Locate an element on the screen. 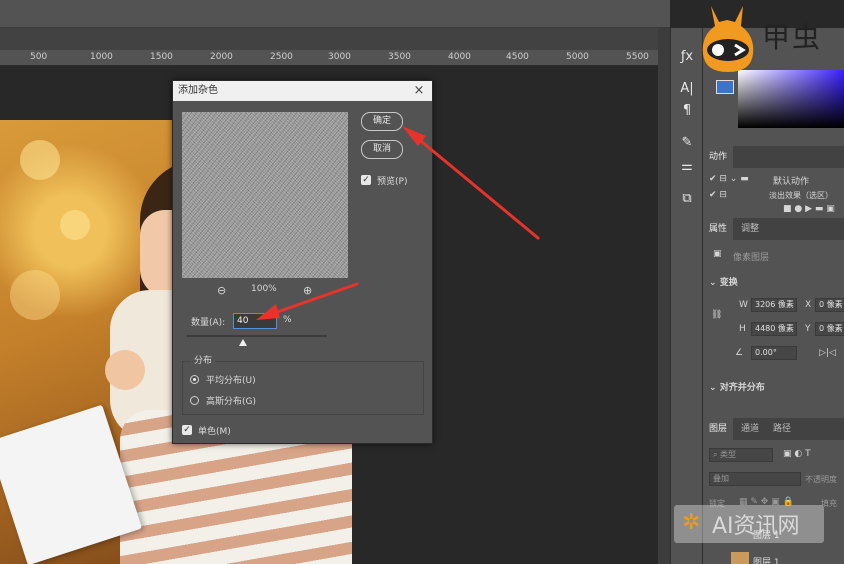 The width and height of the screenshot is (844, 564). height-field: 4480 像素 is located at coordinates (774, 329).